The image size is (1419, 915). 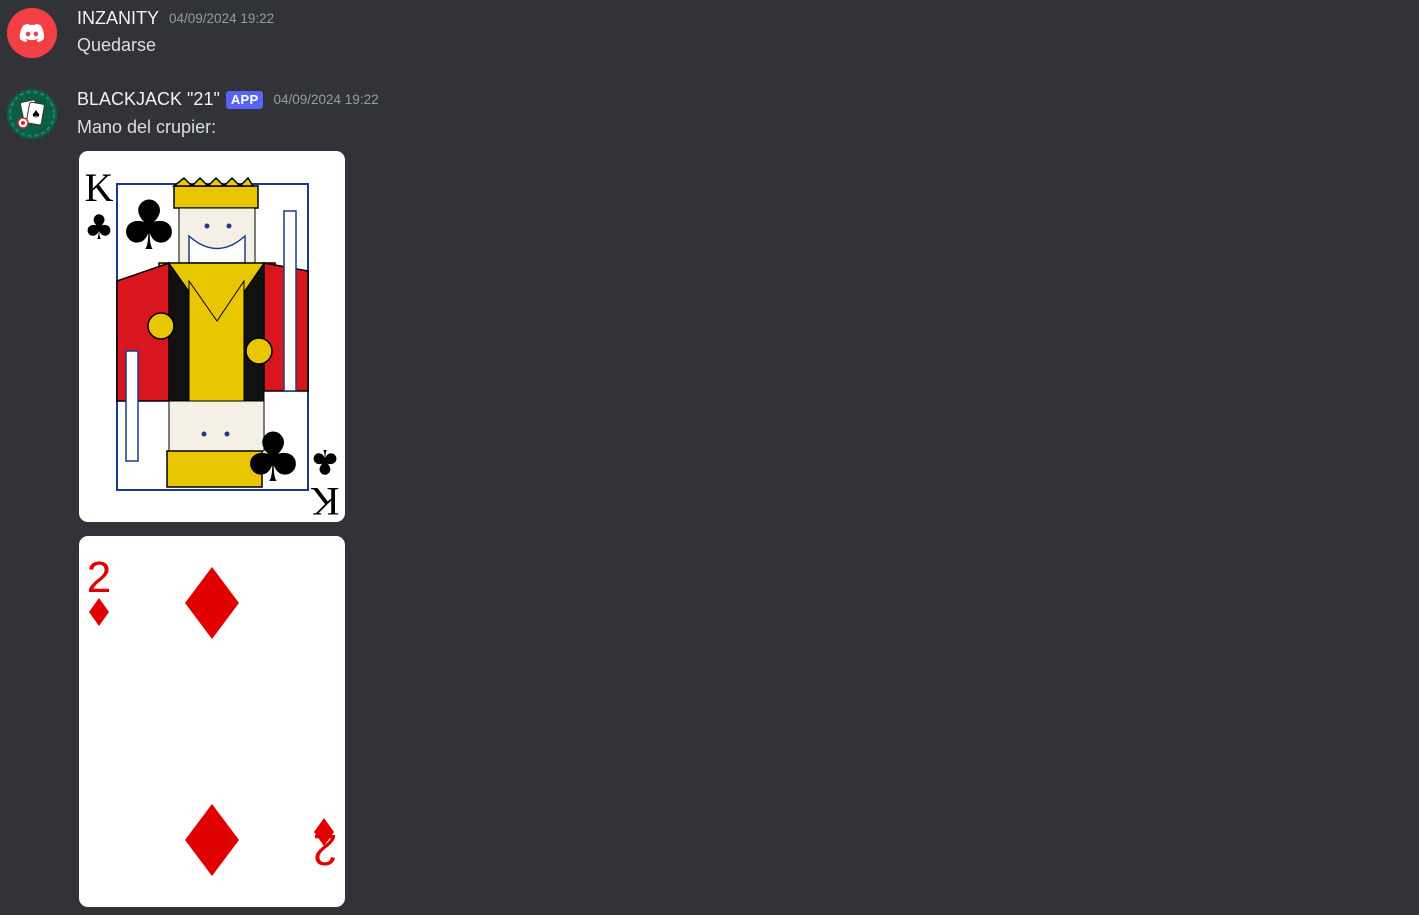 What do you see at coordinates (118, 18) in the screenshot?
I see `username: INZANITY` at bounding box center [118, 18].